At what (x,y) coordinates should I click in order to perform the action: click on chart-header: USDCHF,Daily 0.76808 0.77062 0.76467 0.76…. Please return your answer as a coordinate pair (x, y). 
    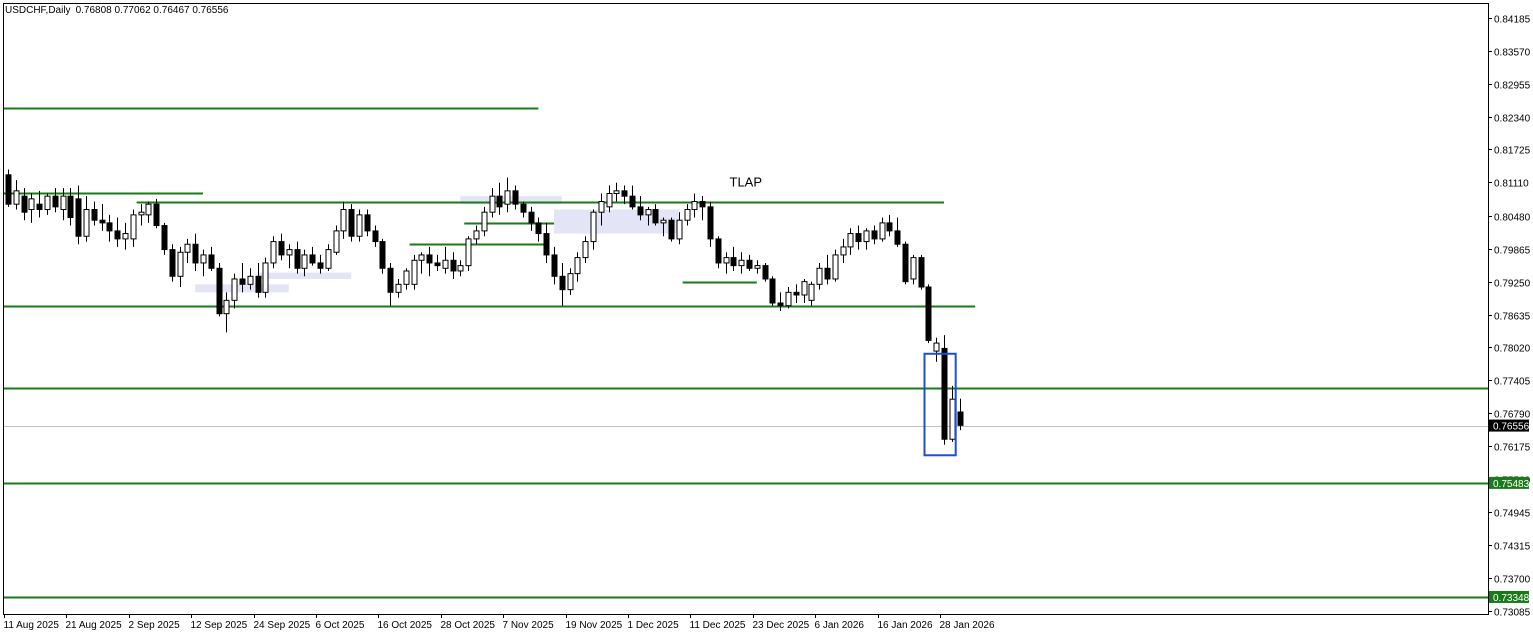
    Looking at the image, I should click on (117, 10).